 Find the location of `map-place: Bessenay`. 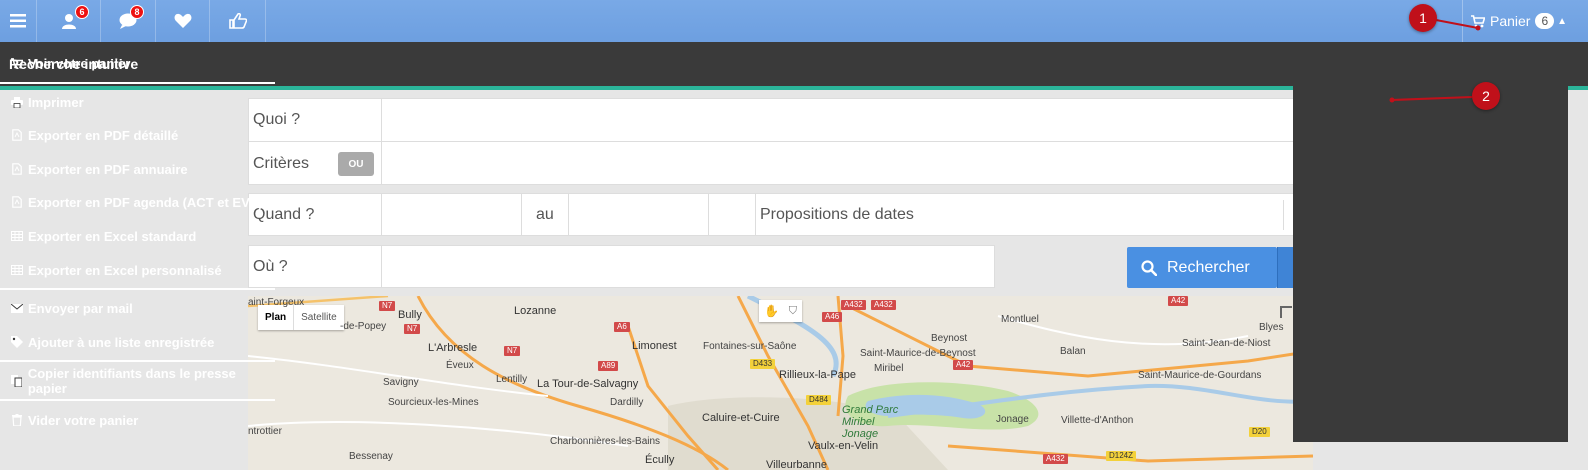

map-place: Bessenay is located at coordinates (371, 456).